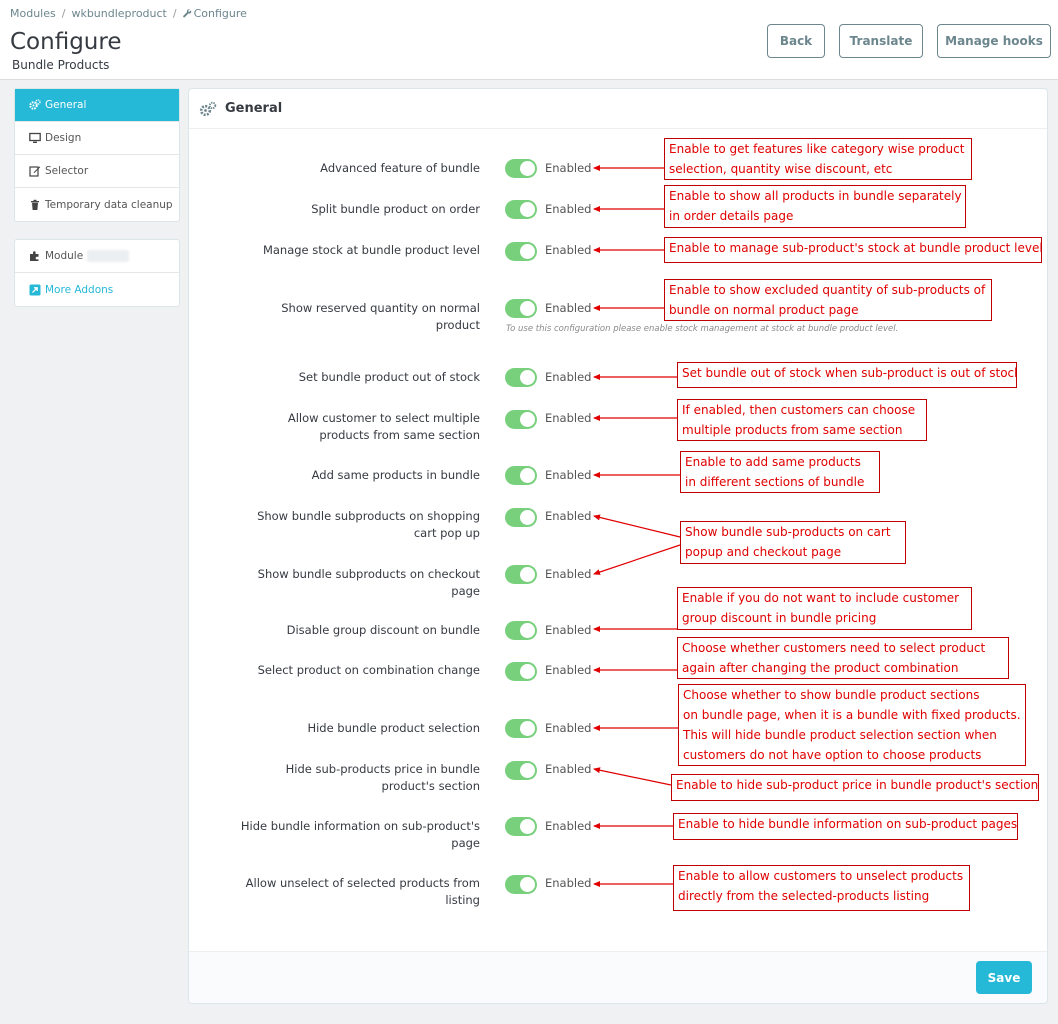 Image resolution: width=1058 pixels, height=1024 pixels. Describe the element at coordinates (521, 419) in the screenshot. I see `toggle-select-multiple` at that location.